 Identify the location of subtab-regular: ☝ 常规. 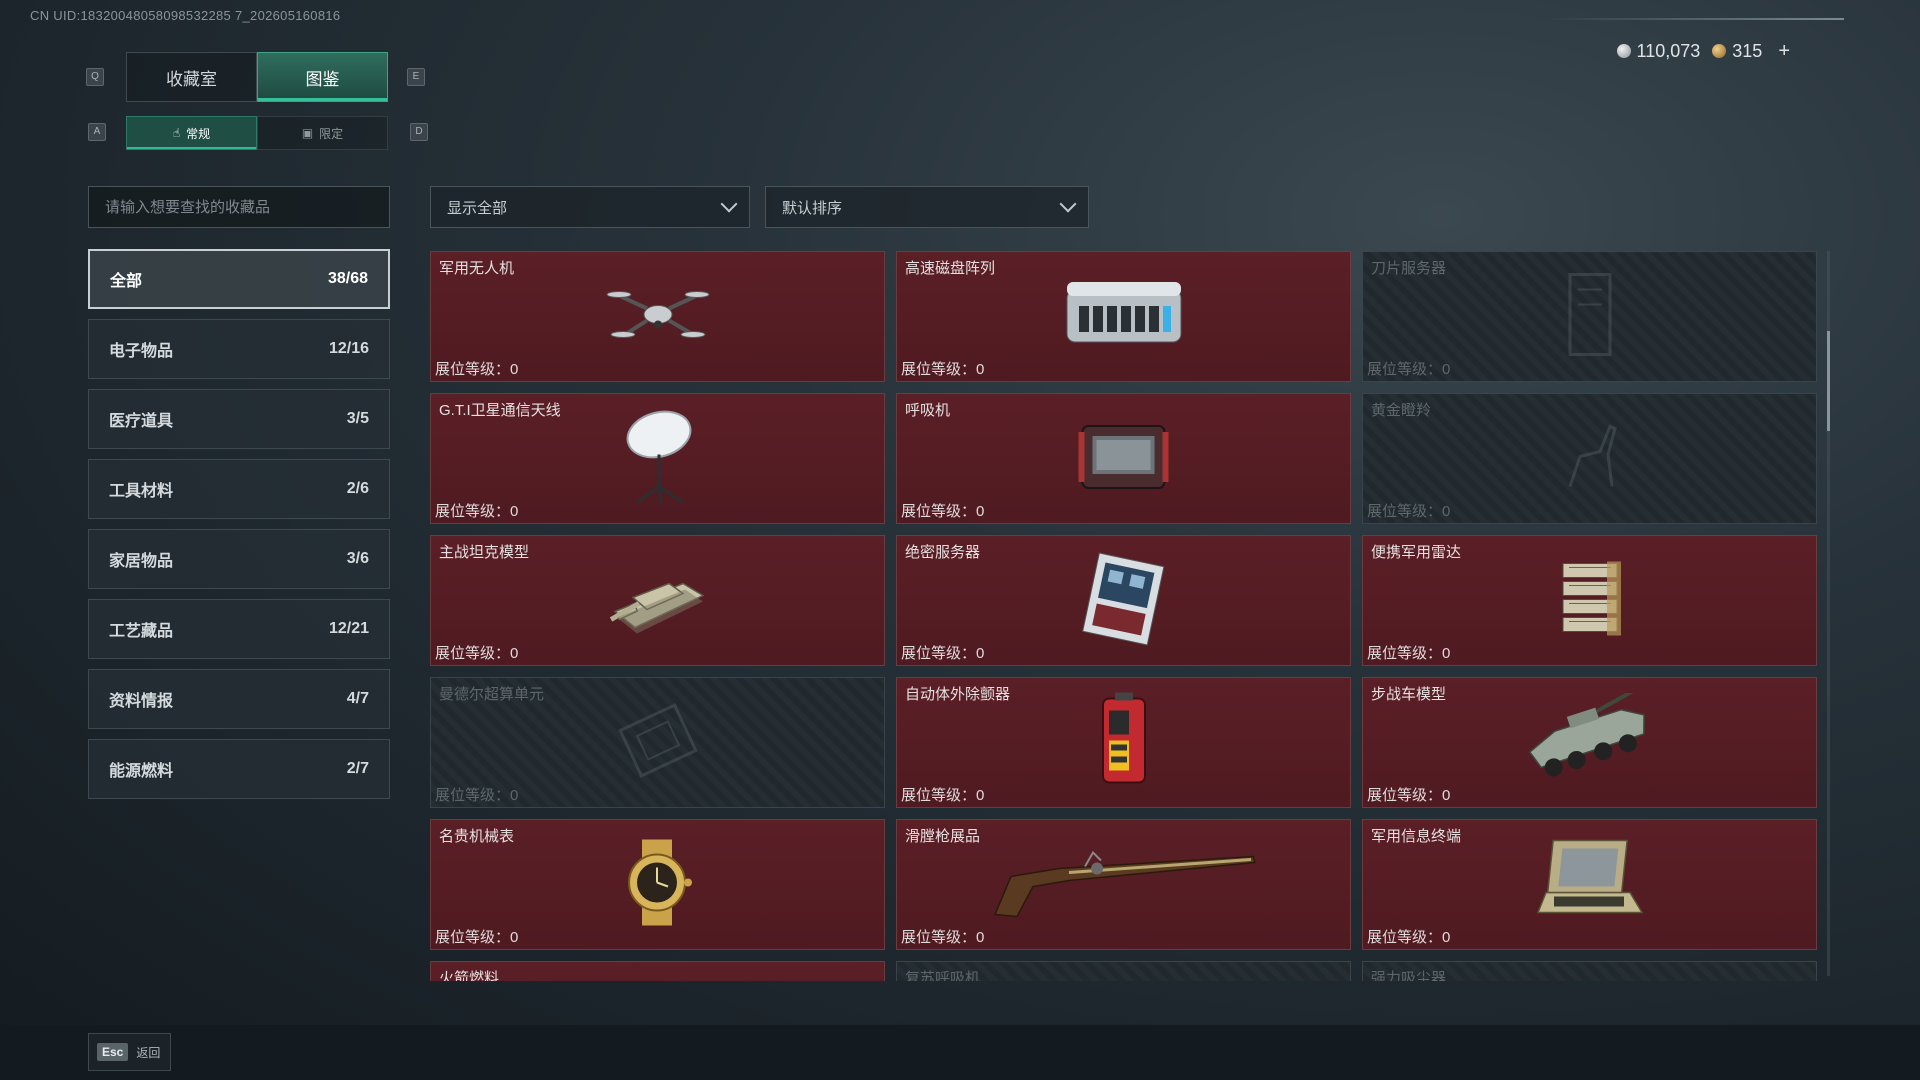
(191, 133).